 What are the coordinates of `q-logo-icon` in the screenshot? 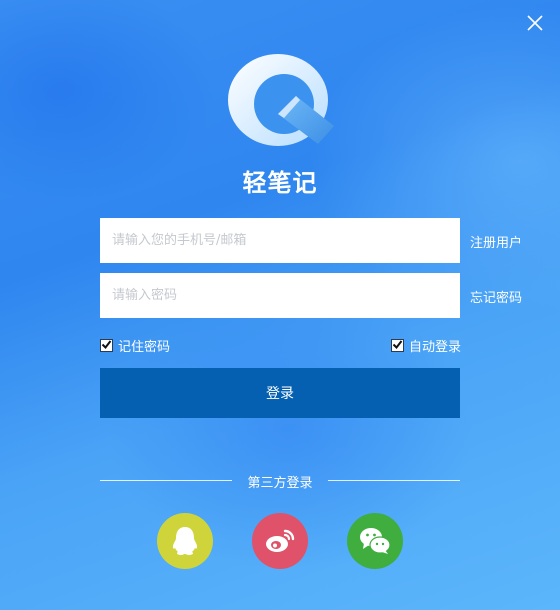 It's located at (281, 100).